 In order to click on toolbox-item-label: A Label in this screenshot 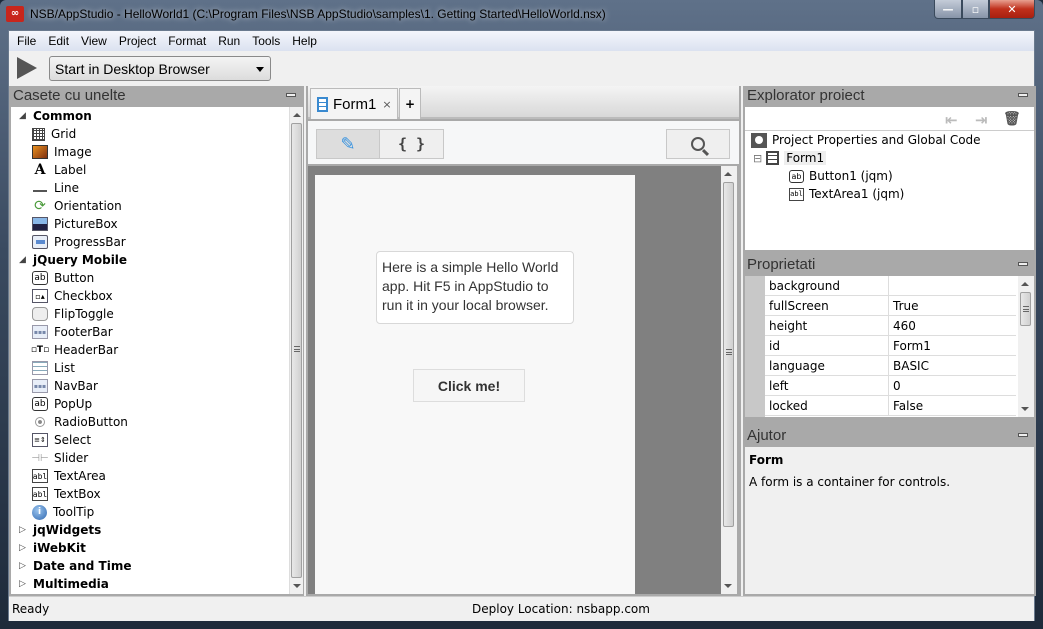, I will do `click(150, 170)`.